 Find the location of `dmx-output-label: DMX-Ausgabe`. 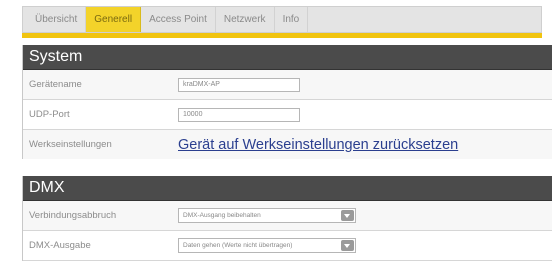

dmx-output-label: DMX-Ausgabe is located at coordinates (60, 245).